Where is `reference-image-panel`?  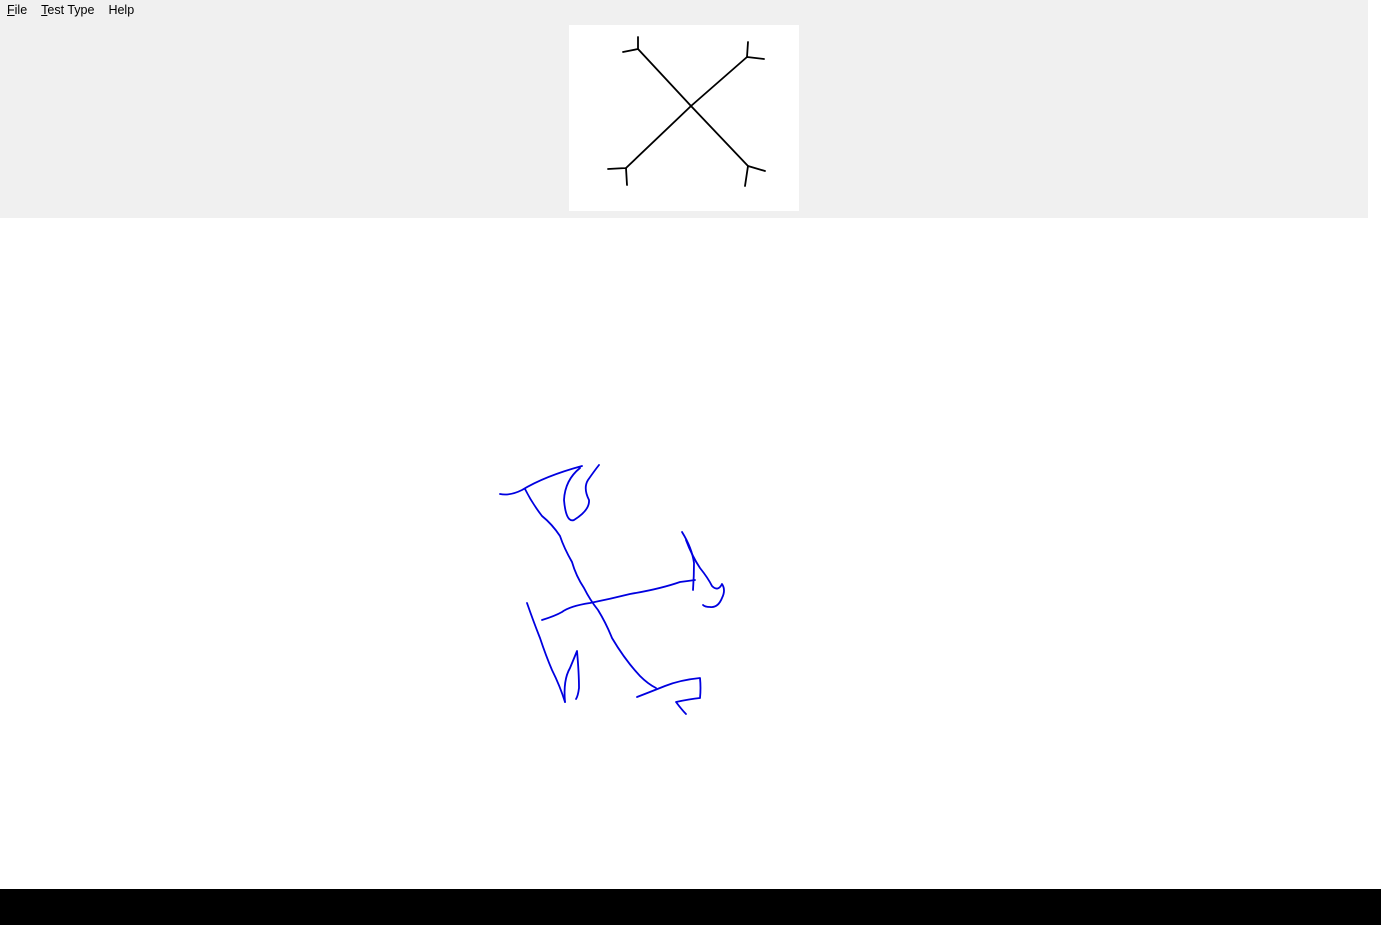
reference-image-panel is located at coordinates (684, 118).